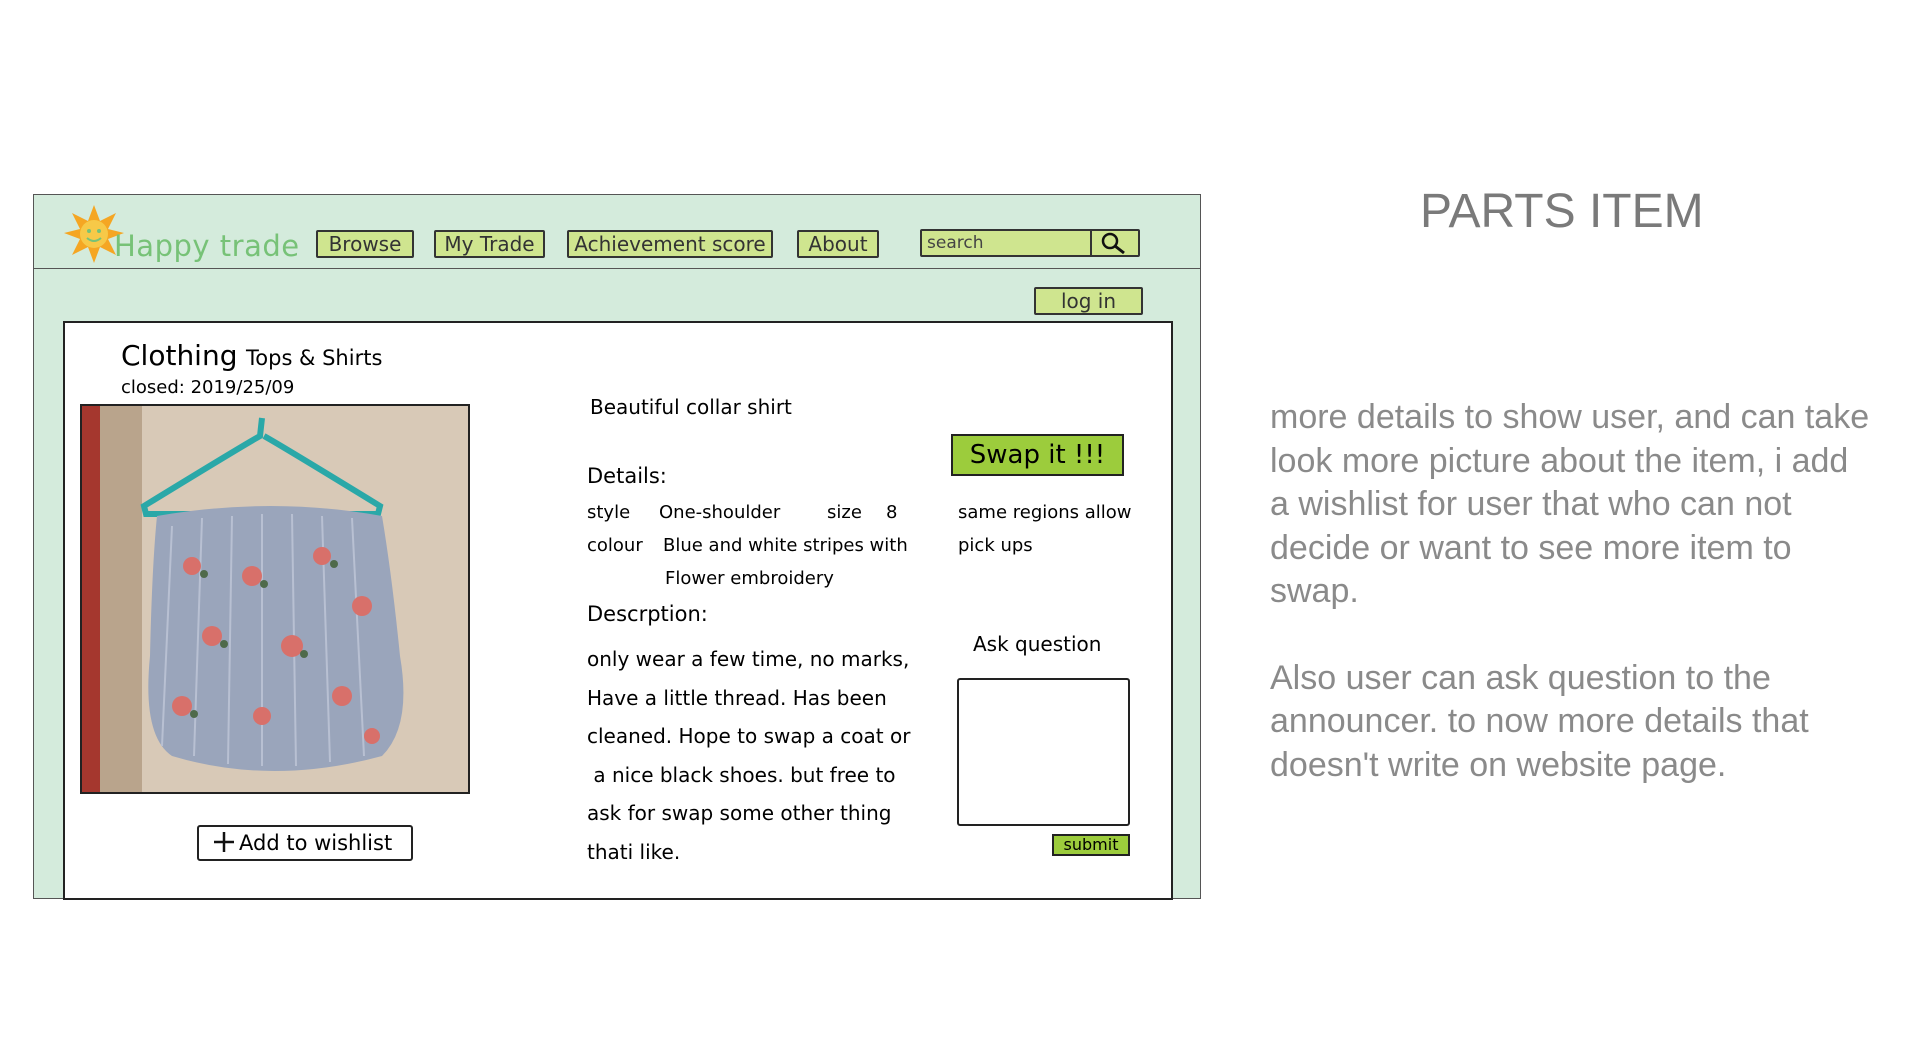  I want to click on size-value: 8, so click(892, 512).